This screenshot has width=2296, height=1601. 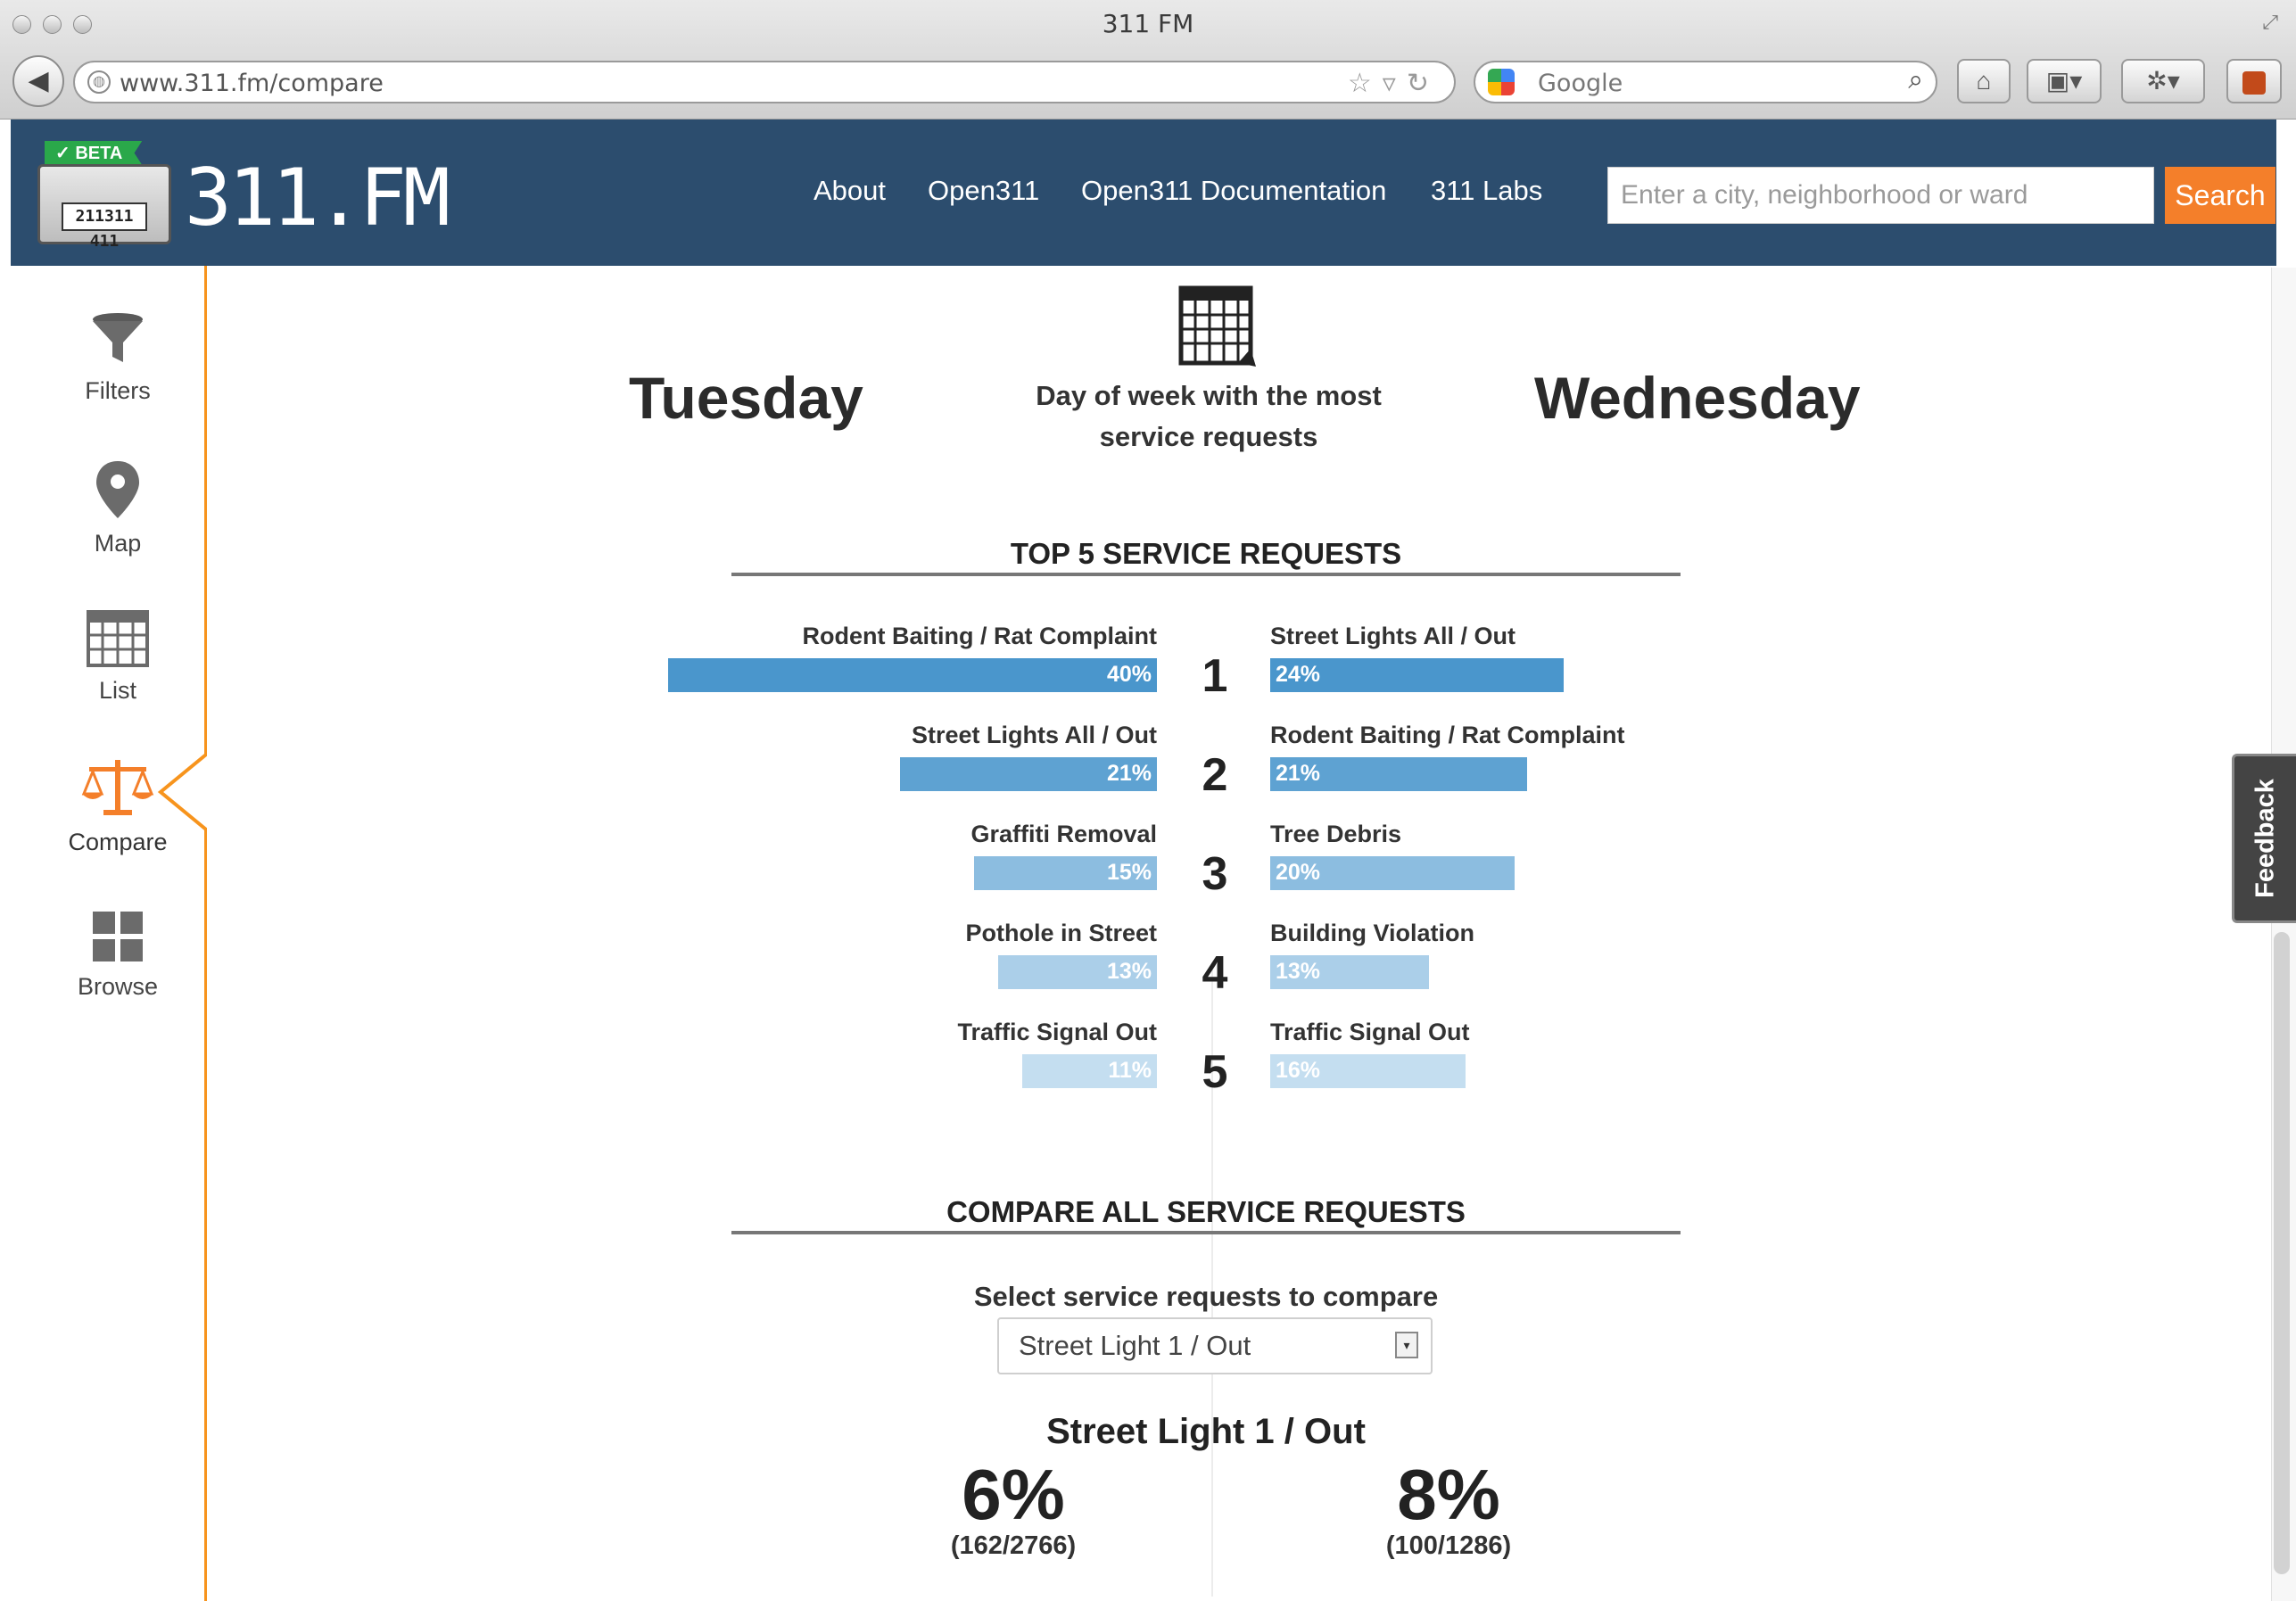 I want to click on rank-number: 1, so click(x=1215, y=676).